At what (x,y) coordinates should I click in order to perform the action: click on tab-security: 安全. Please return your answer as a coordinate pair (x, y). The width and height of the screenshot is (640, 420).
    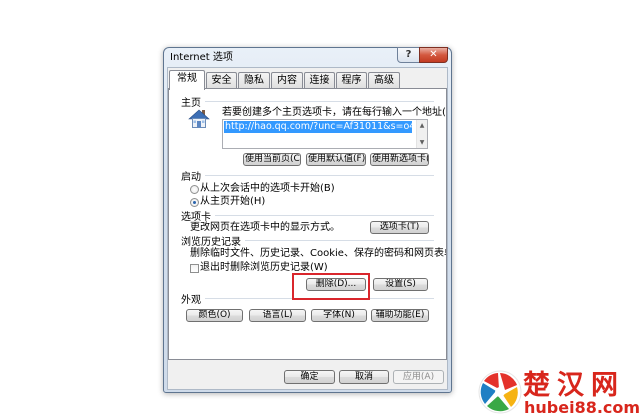
    Looking at the image, I should click on (221, 80).